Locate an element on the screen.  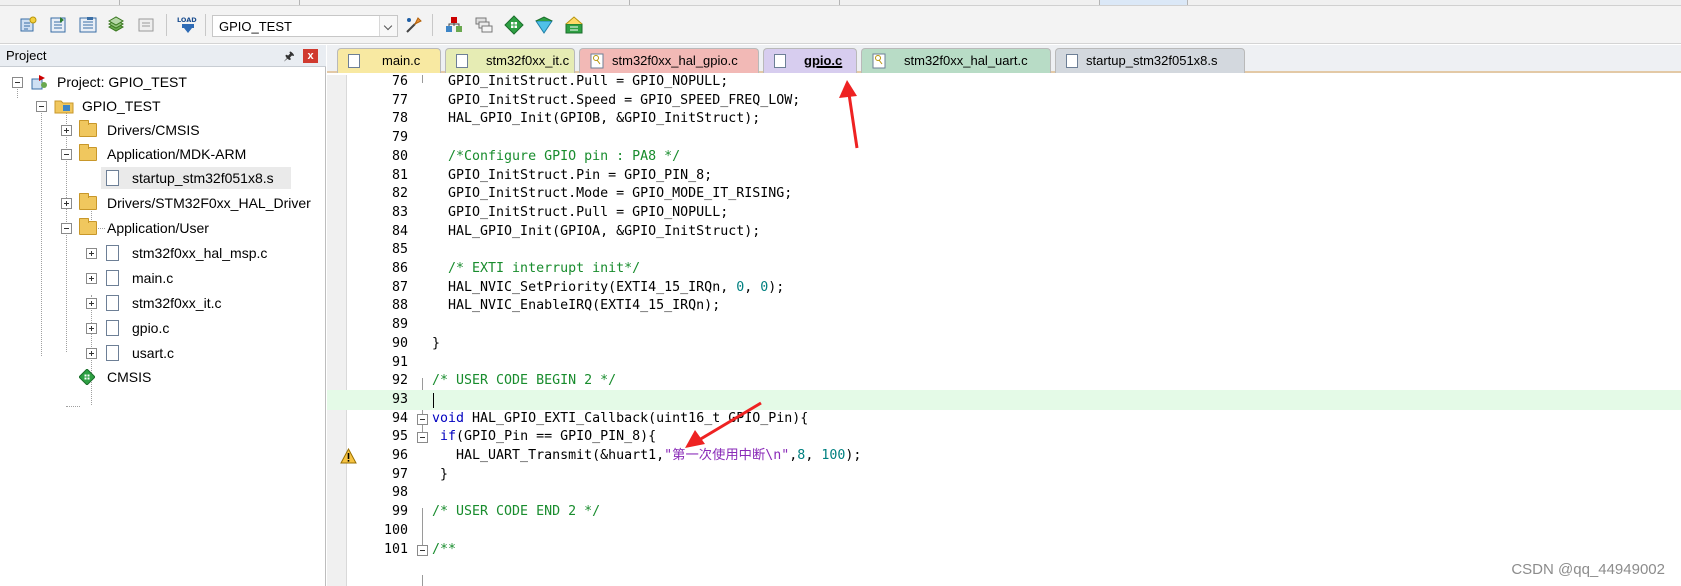
batch-build-icon is located at coordinates (116, 25).